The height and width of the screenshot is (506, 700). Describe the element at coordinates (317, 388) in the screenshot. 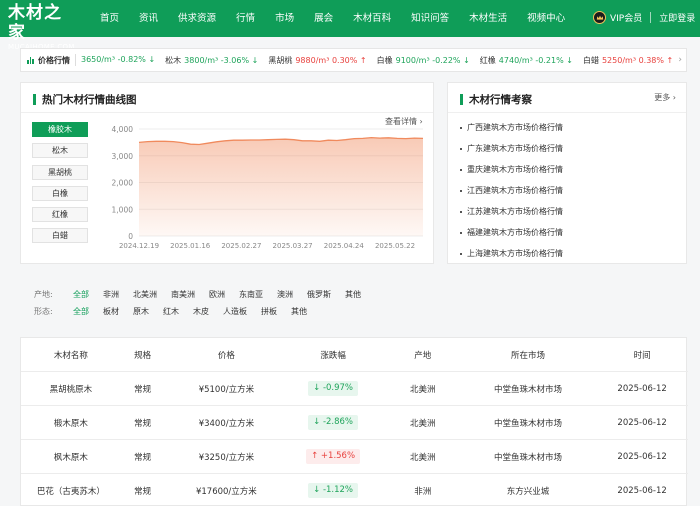

I see `arrow-down-icon: ↓` at that location.